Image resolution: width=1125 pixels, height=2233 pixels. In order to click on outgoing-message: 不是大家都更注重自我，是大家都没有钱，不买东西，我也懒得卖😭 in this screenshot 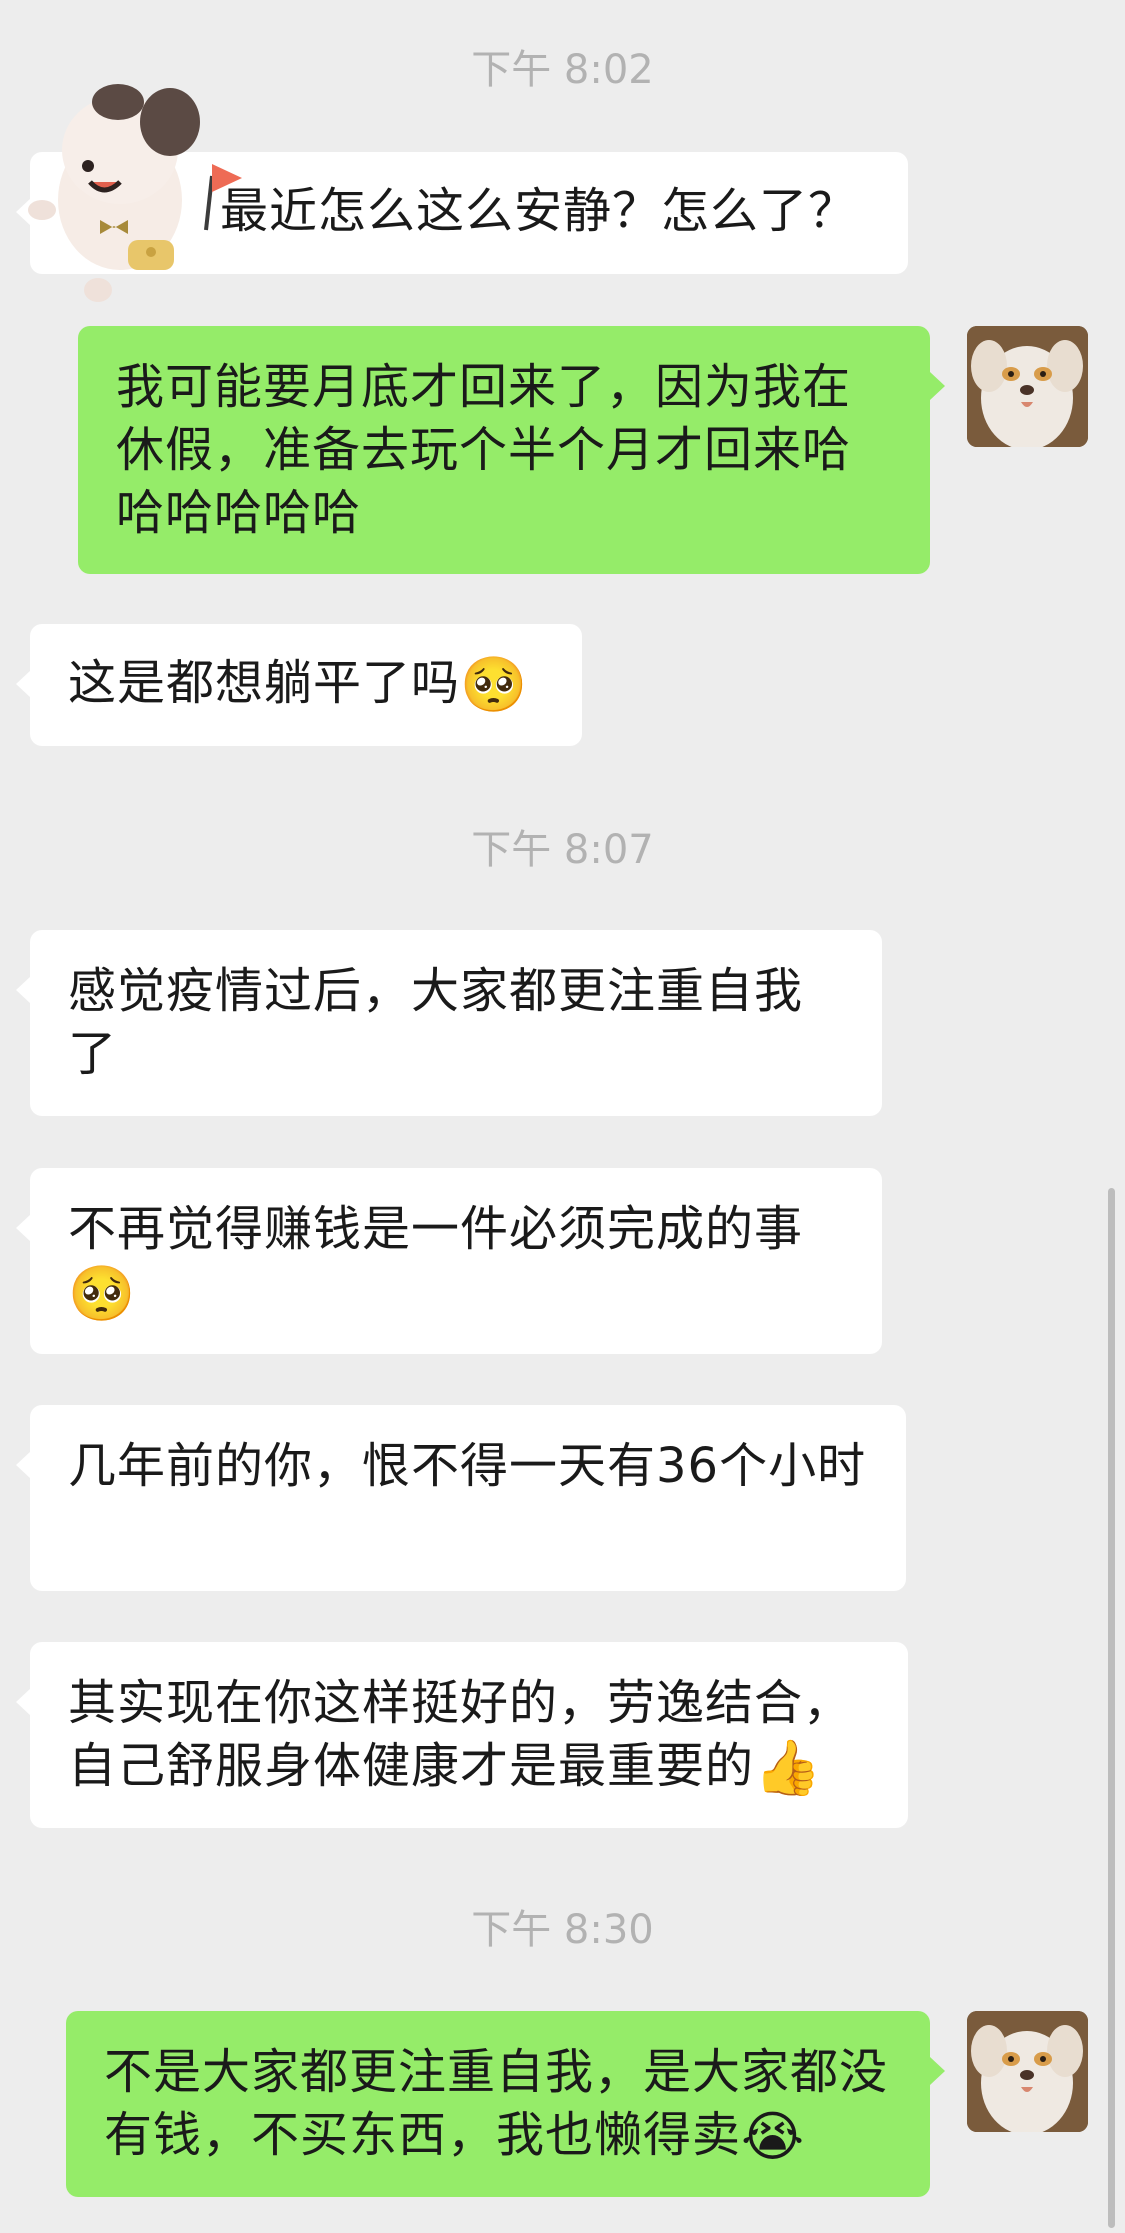, I will do `click(505, 2104)`.